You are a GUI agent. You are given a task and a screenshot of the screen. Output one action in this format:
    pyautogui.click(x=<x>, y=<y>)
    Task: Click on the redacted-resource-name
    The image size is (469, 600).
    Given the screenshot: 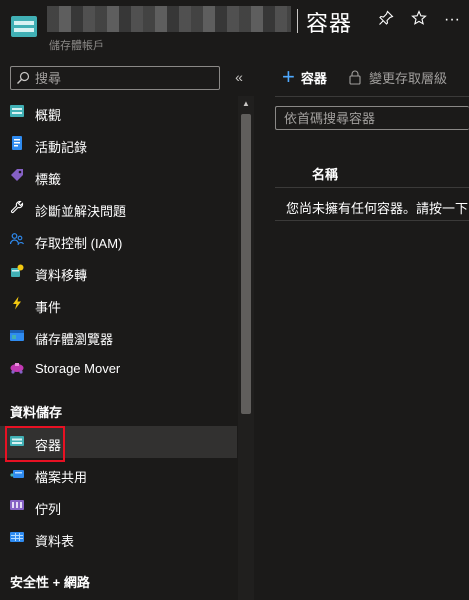 What is the action you would take?
    pyautogui.click(x=169, y=19)
    